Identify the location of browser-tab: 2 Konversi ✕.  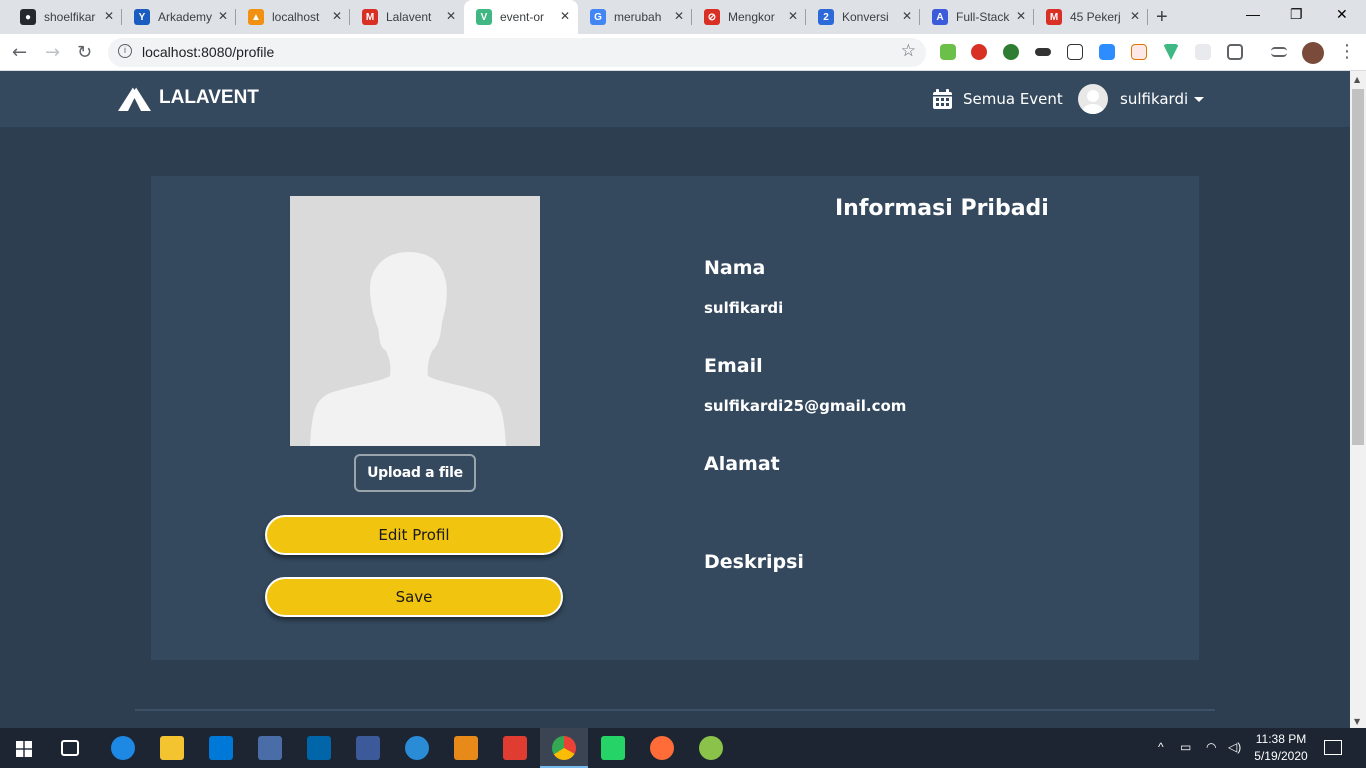
(863, 17).